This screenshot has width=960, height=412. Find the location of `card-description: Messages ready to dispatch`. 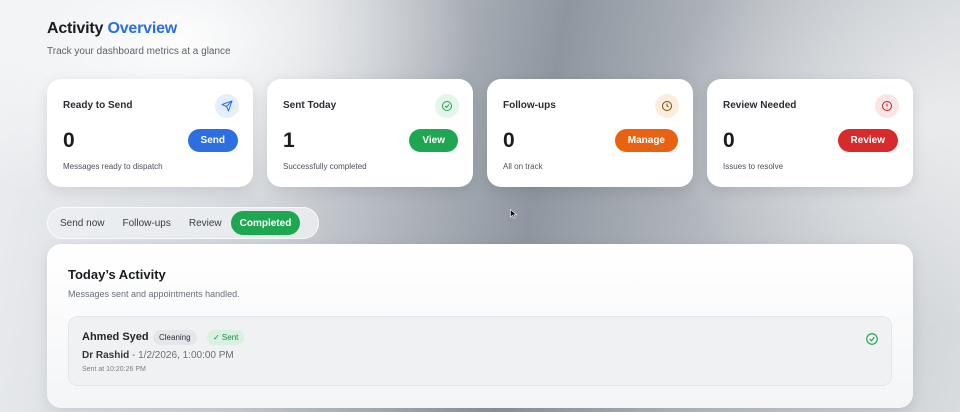

card-description: Messages ready to dispatch is located at coordinates (113, 166).